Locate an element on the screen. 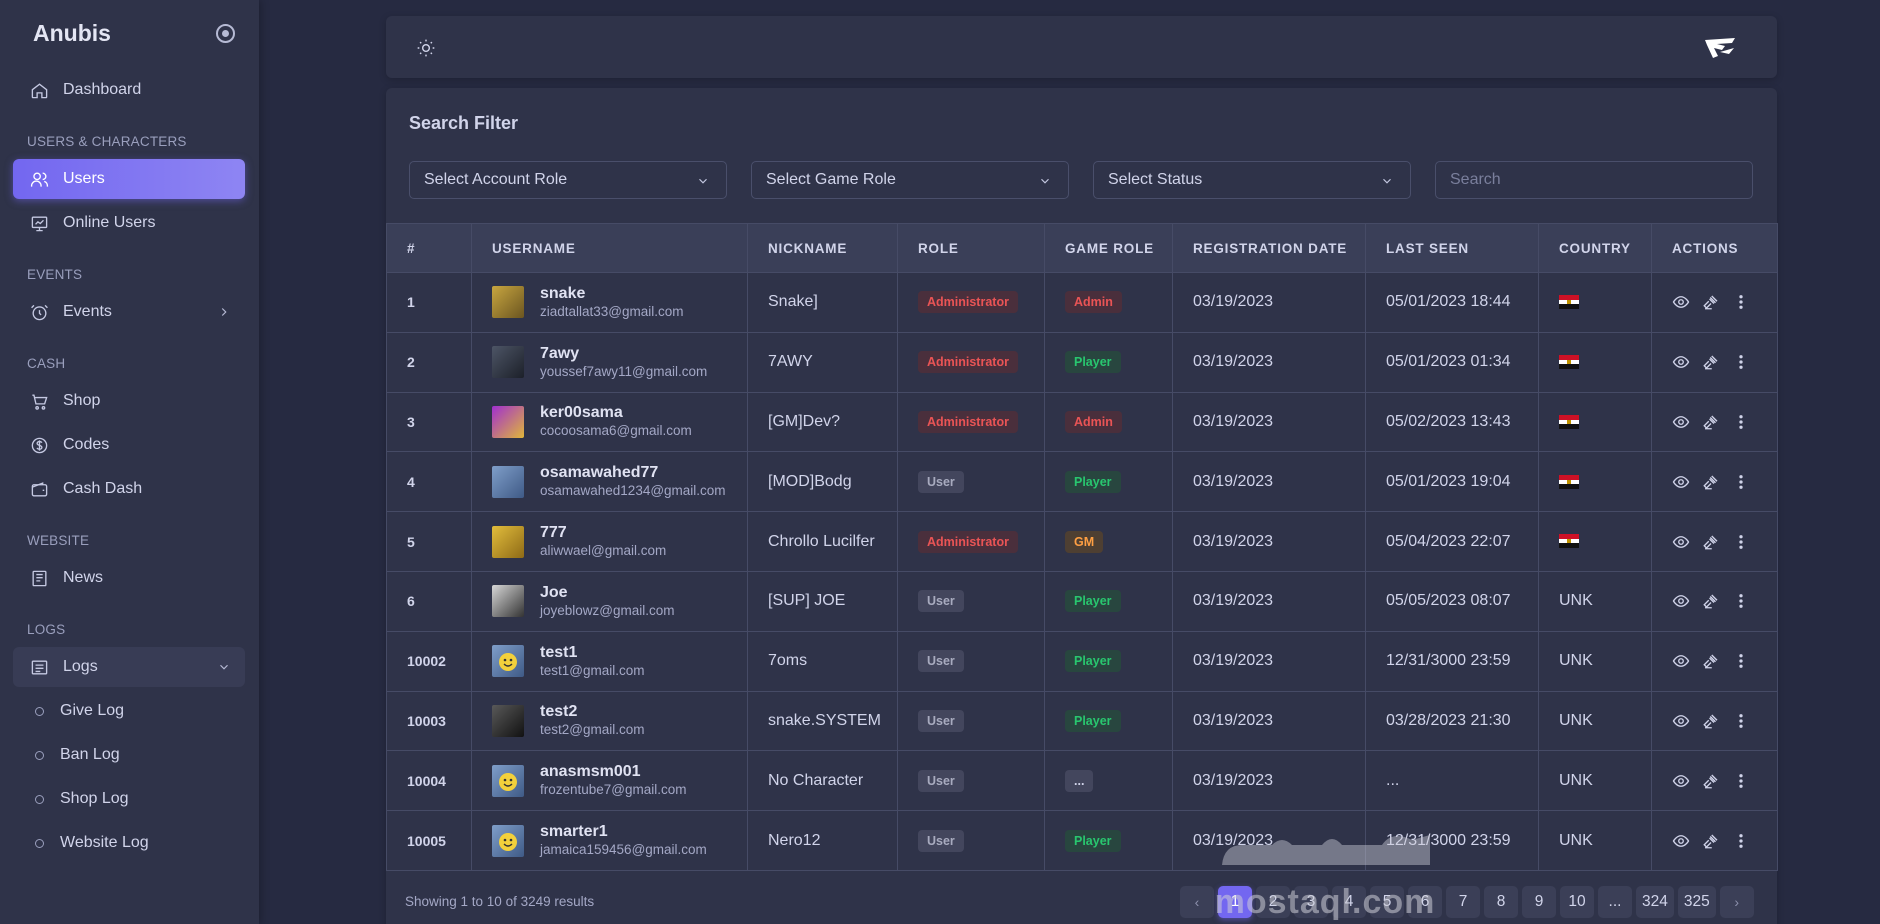 Image resolution: width=1880 pixels, height=924 pixels. country-text: UNK is located at coordinates (1576, 720).